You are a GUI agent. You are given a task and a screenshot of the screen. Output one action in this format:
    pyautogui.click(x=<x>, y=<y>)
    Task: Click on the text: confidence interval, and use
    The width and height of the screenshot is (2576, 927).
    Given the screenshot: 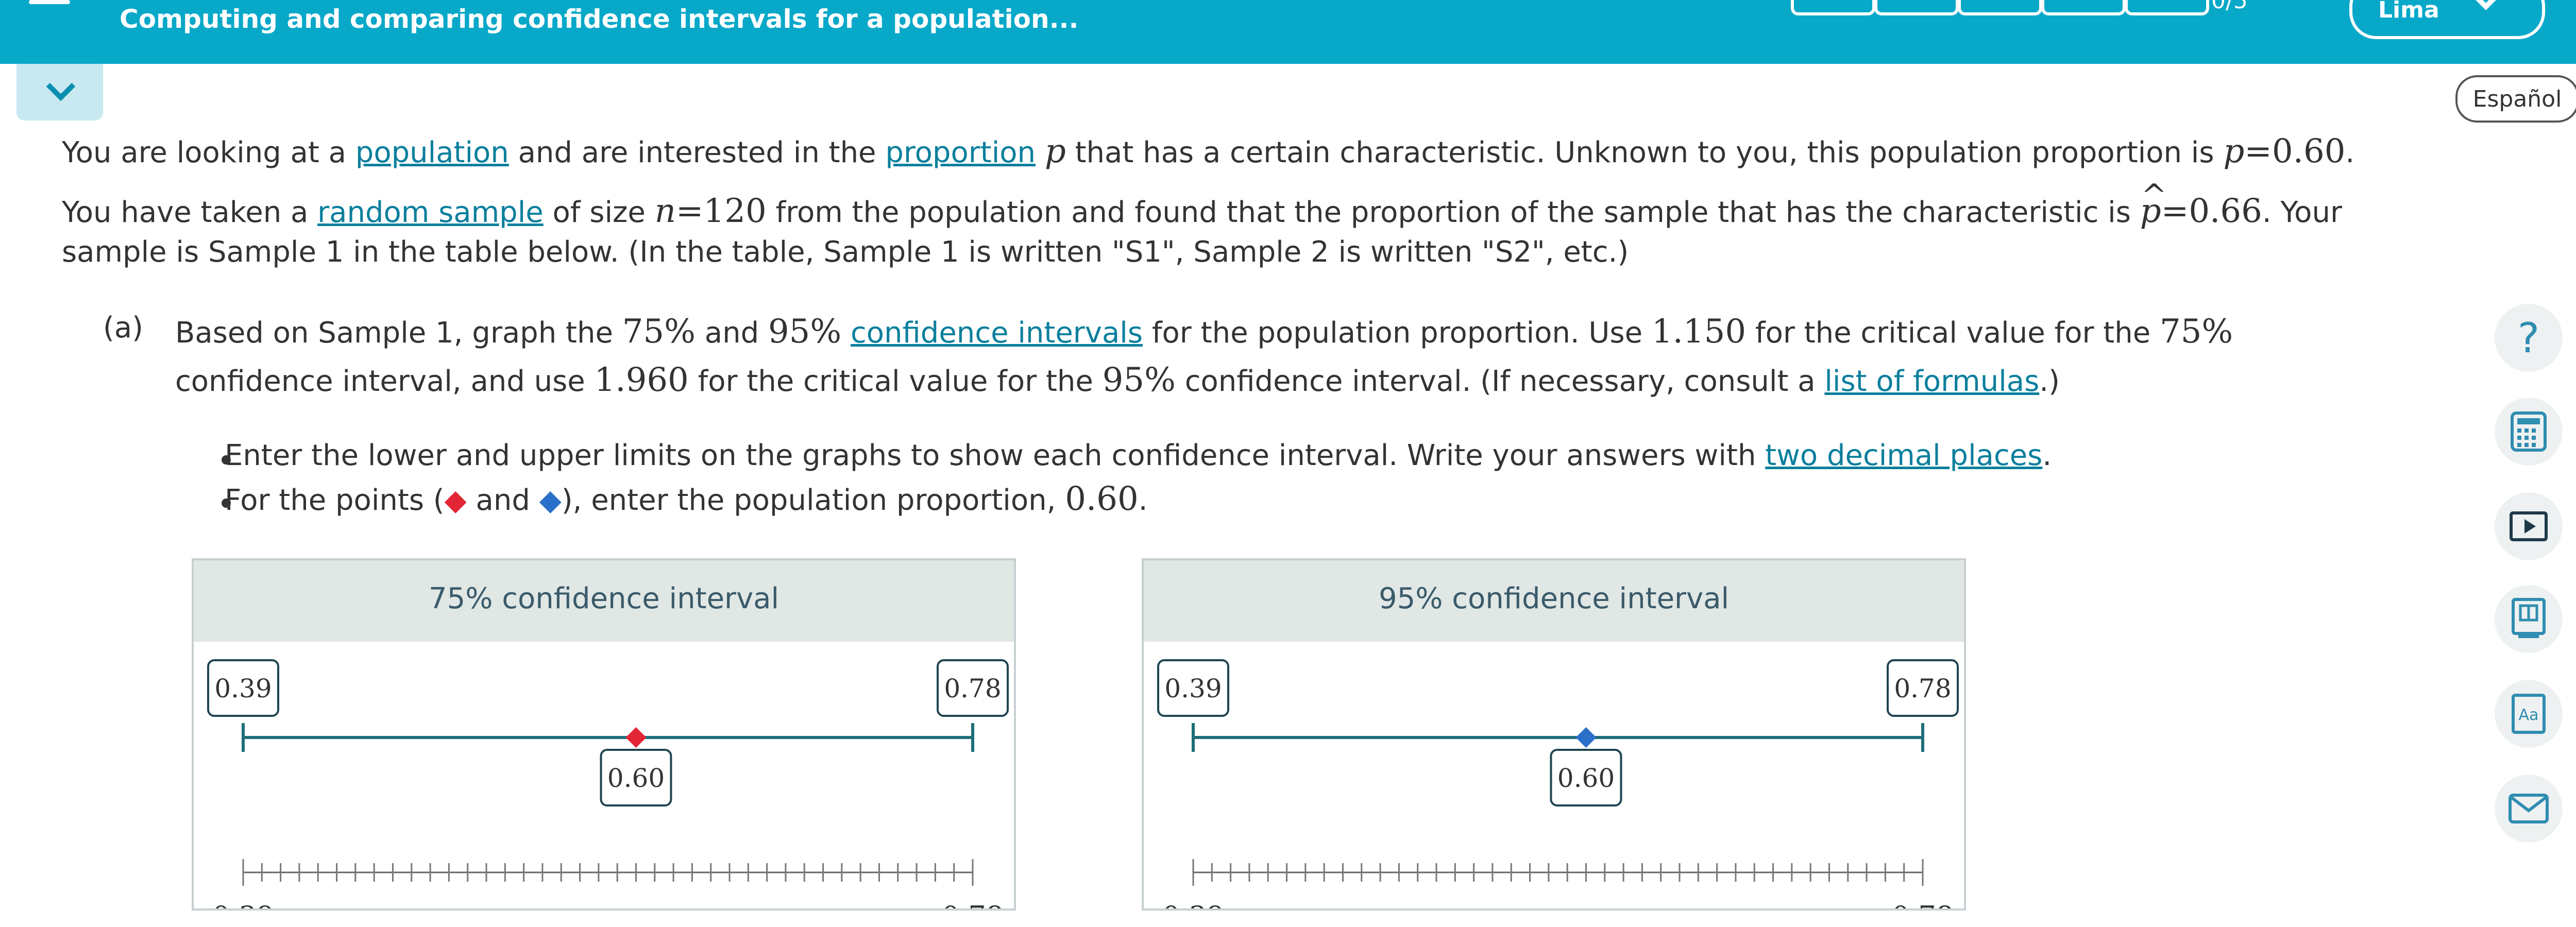 What is the action you would take?
    pyautogui.click(x=385, y=381)
    